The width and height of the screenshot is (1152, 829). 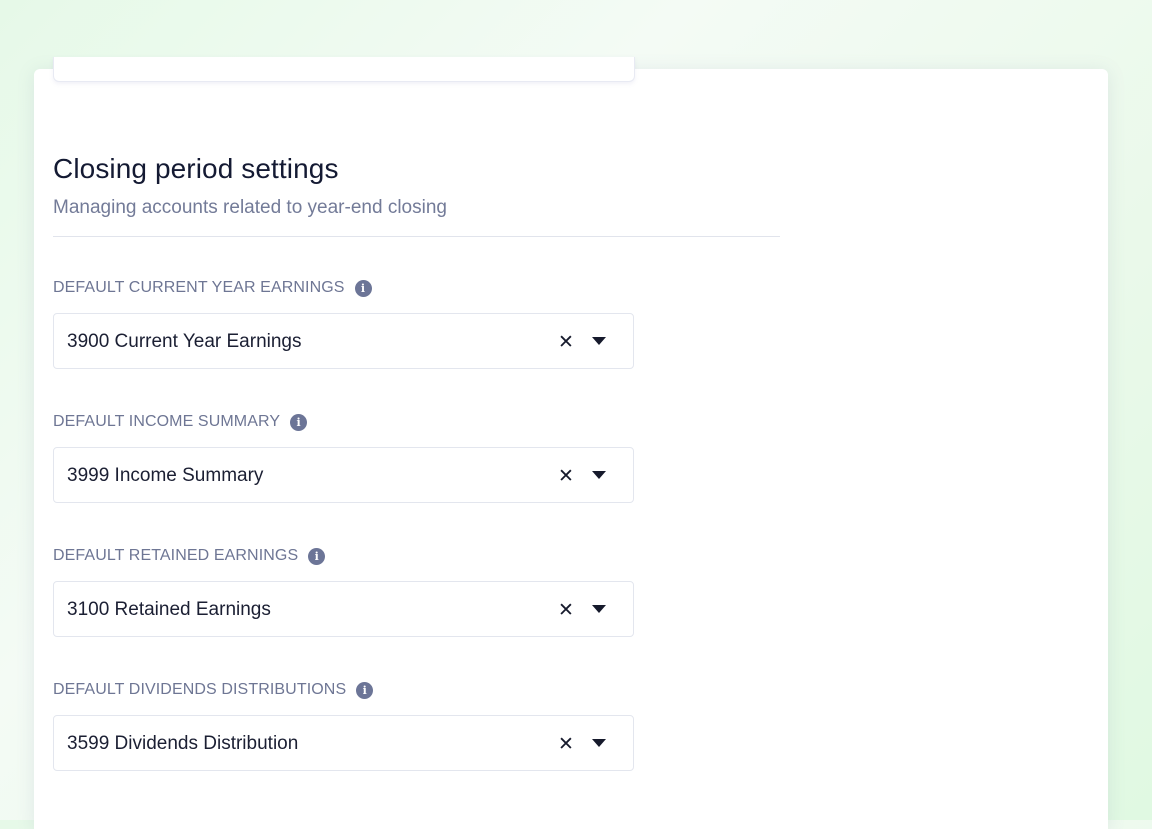 I want to click on field-label-text: DEFAULT CURRENT YEAR EARNINGS, so click(x=199, y=287).